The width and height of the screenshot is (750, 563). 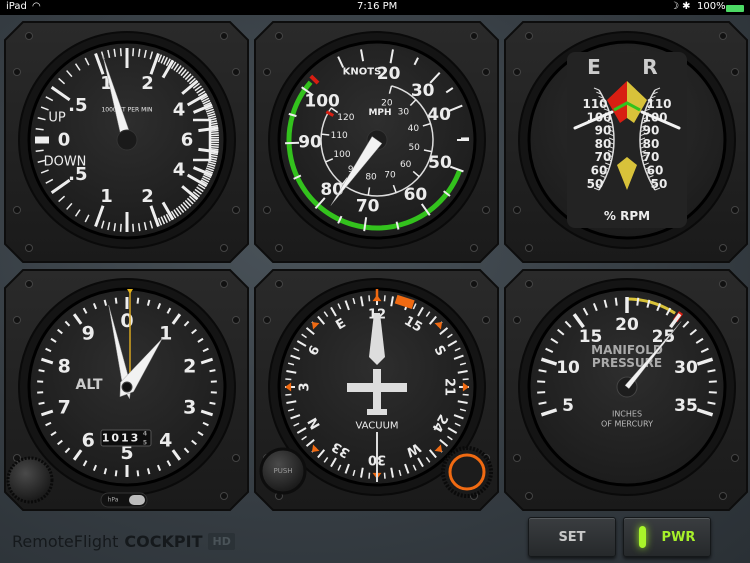 I want to click on vsi-up-label: .5, so click(x=77, y=105).